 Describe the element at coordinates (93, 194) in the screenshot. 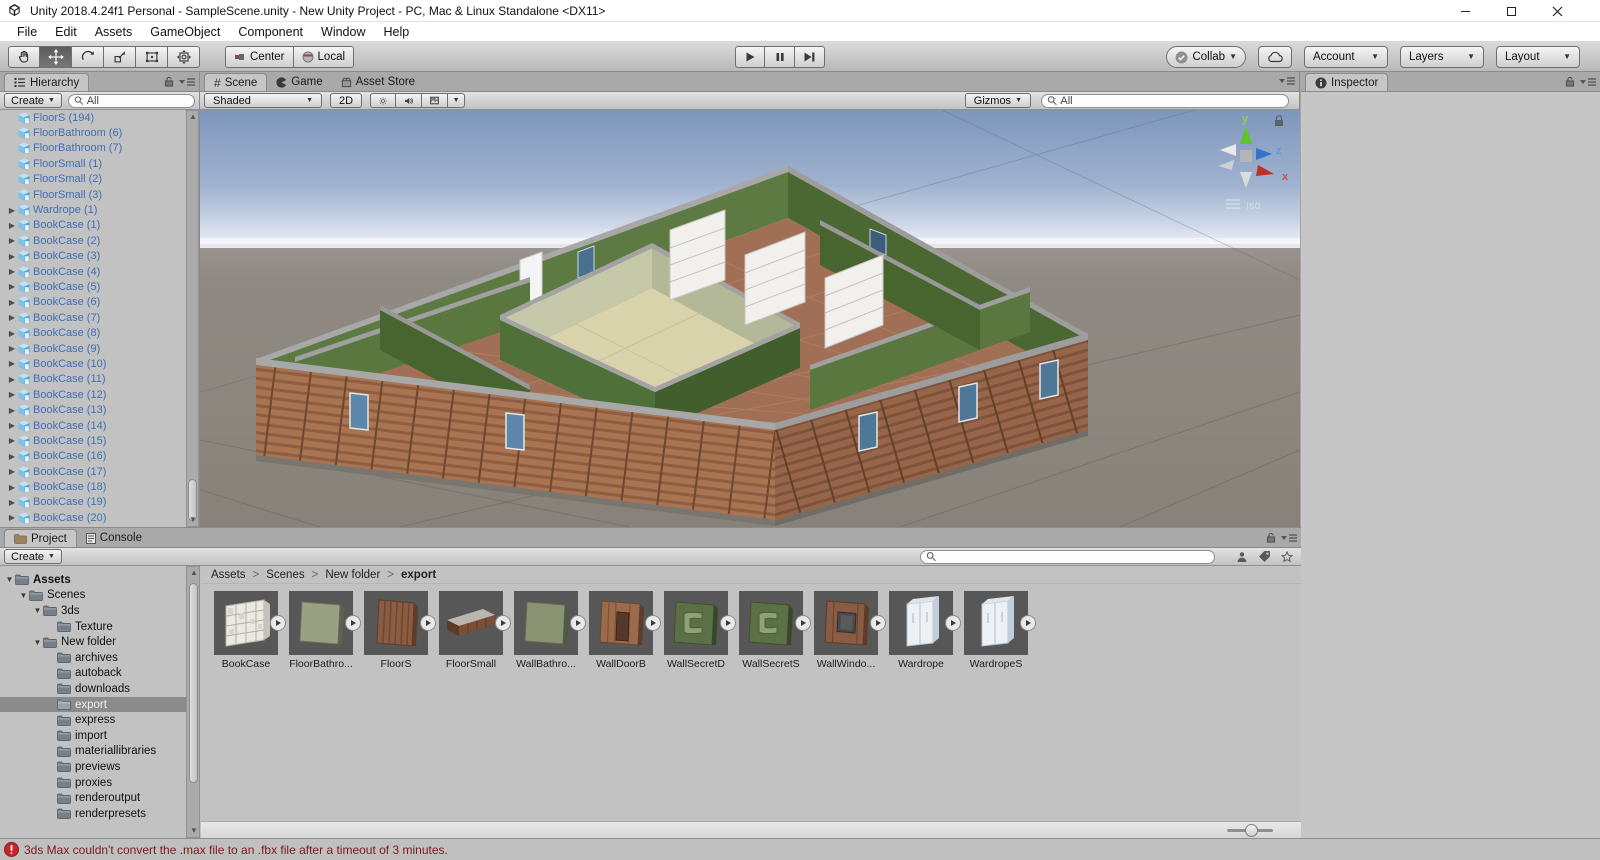

I see `hierarchy-item: FloorSmall (3)` at that location.